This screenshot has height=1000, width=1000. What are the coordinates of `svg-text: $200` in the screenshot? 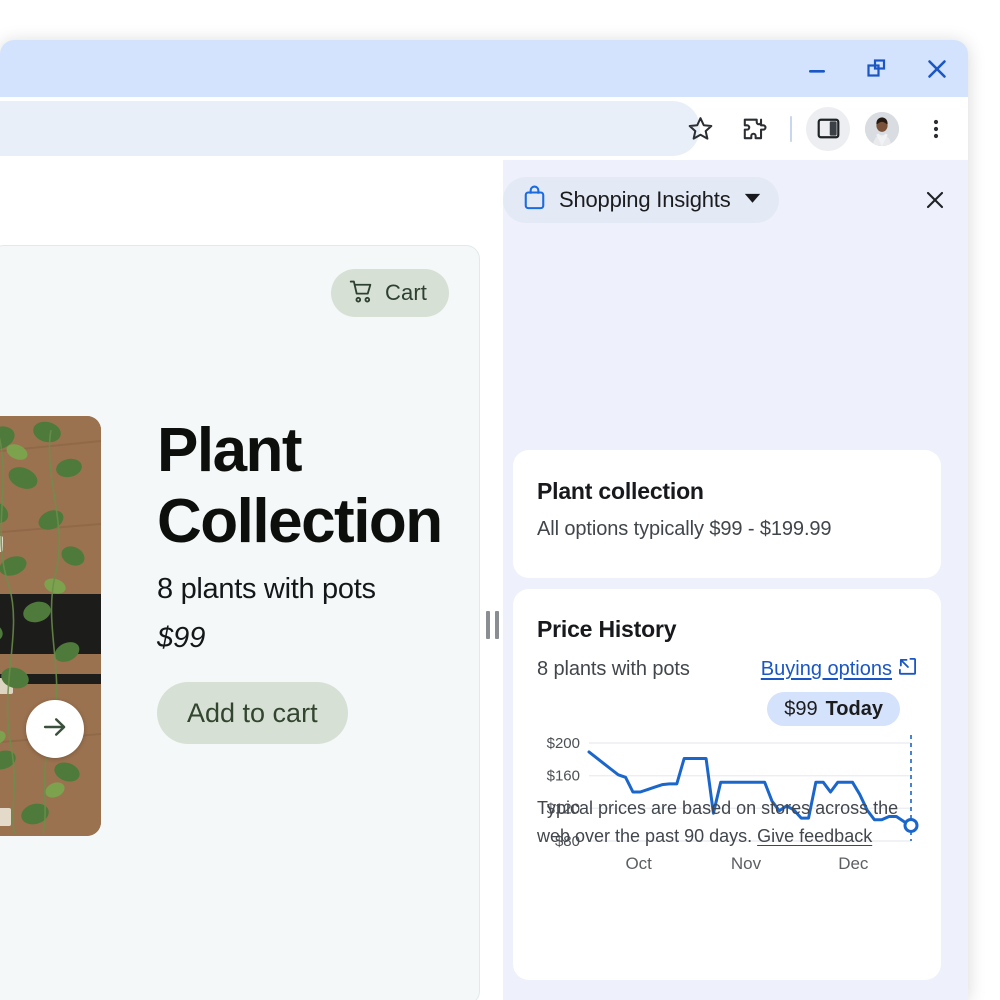 It's located at (563, 743).